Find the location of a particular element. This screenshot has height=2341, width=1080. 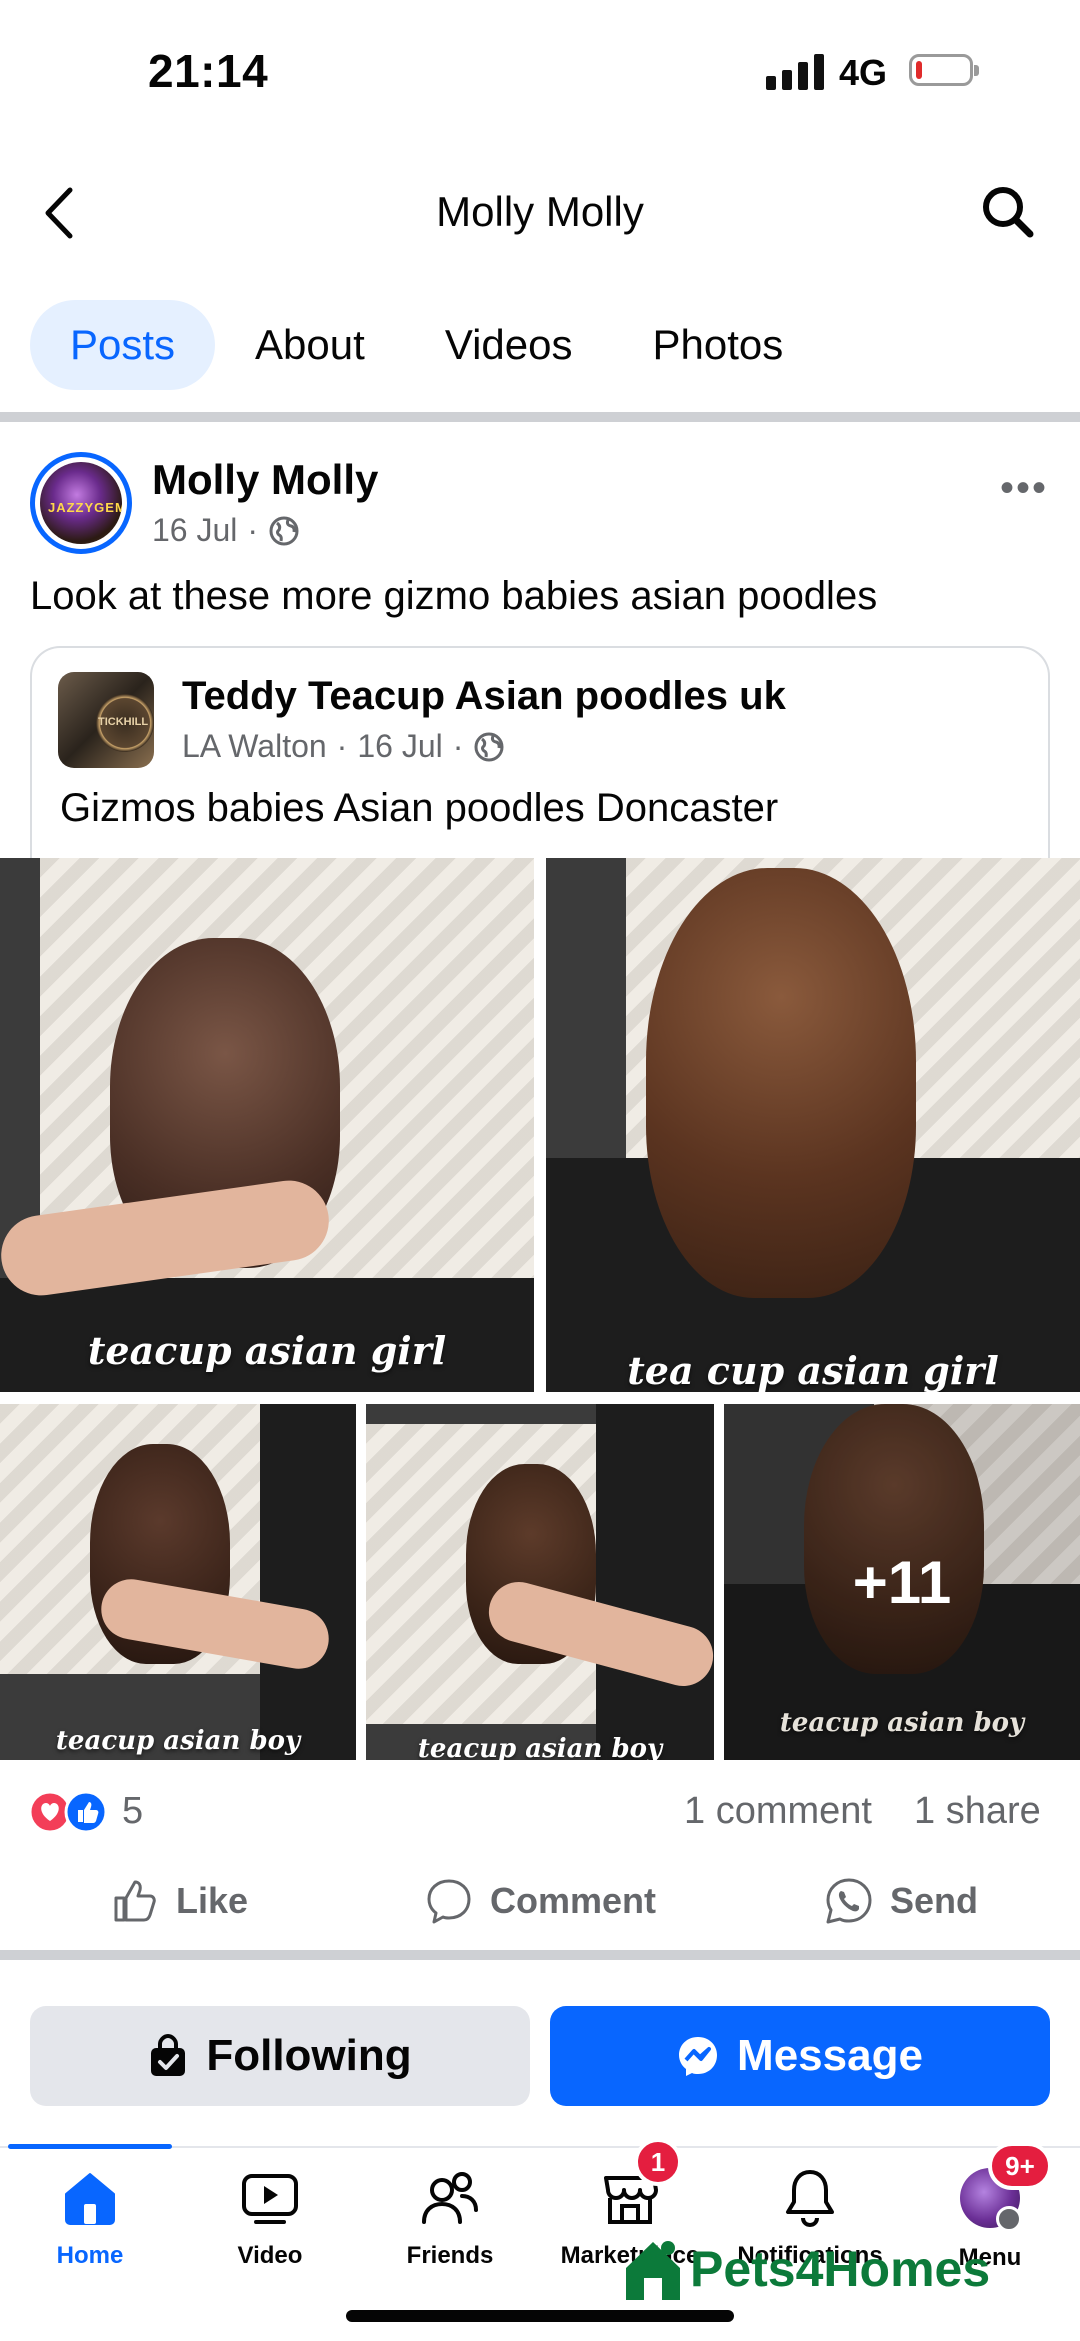

profile-tabs: Posts About Videos Photos is located at coordinates (426, 345).